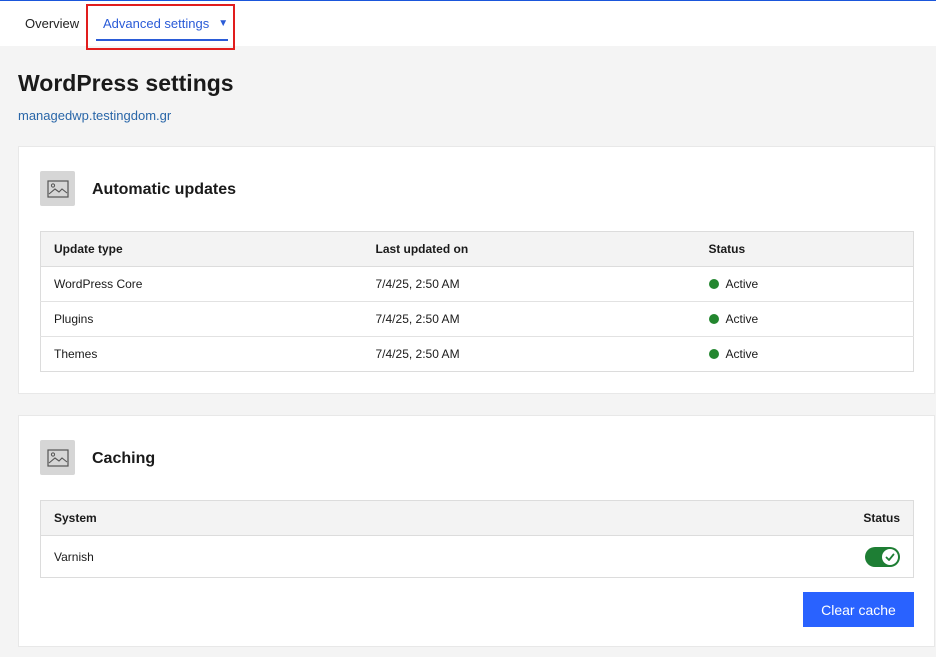  Describe the element at coordinates (124, 458) in the screenshot. I see `caching-title: Caching` at that location.